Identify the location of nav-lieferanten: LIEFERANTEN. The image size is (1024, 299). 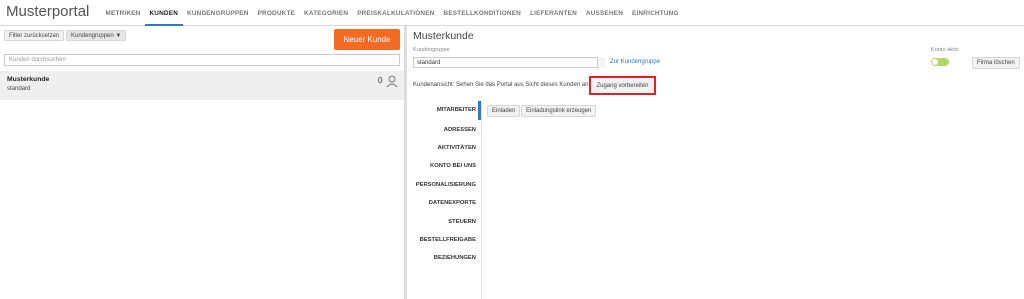
(553, 13).